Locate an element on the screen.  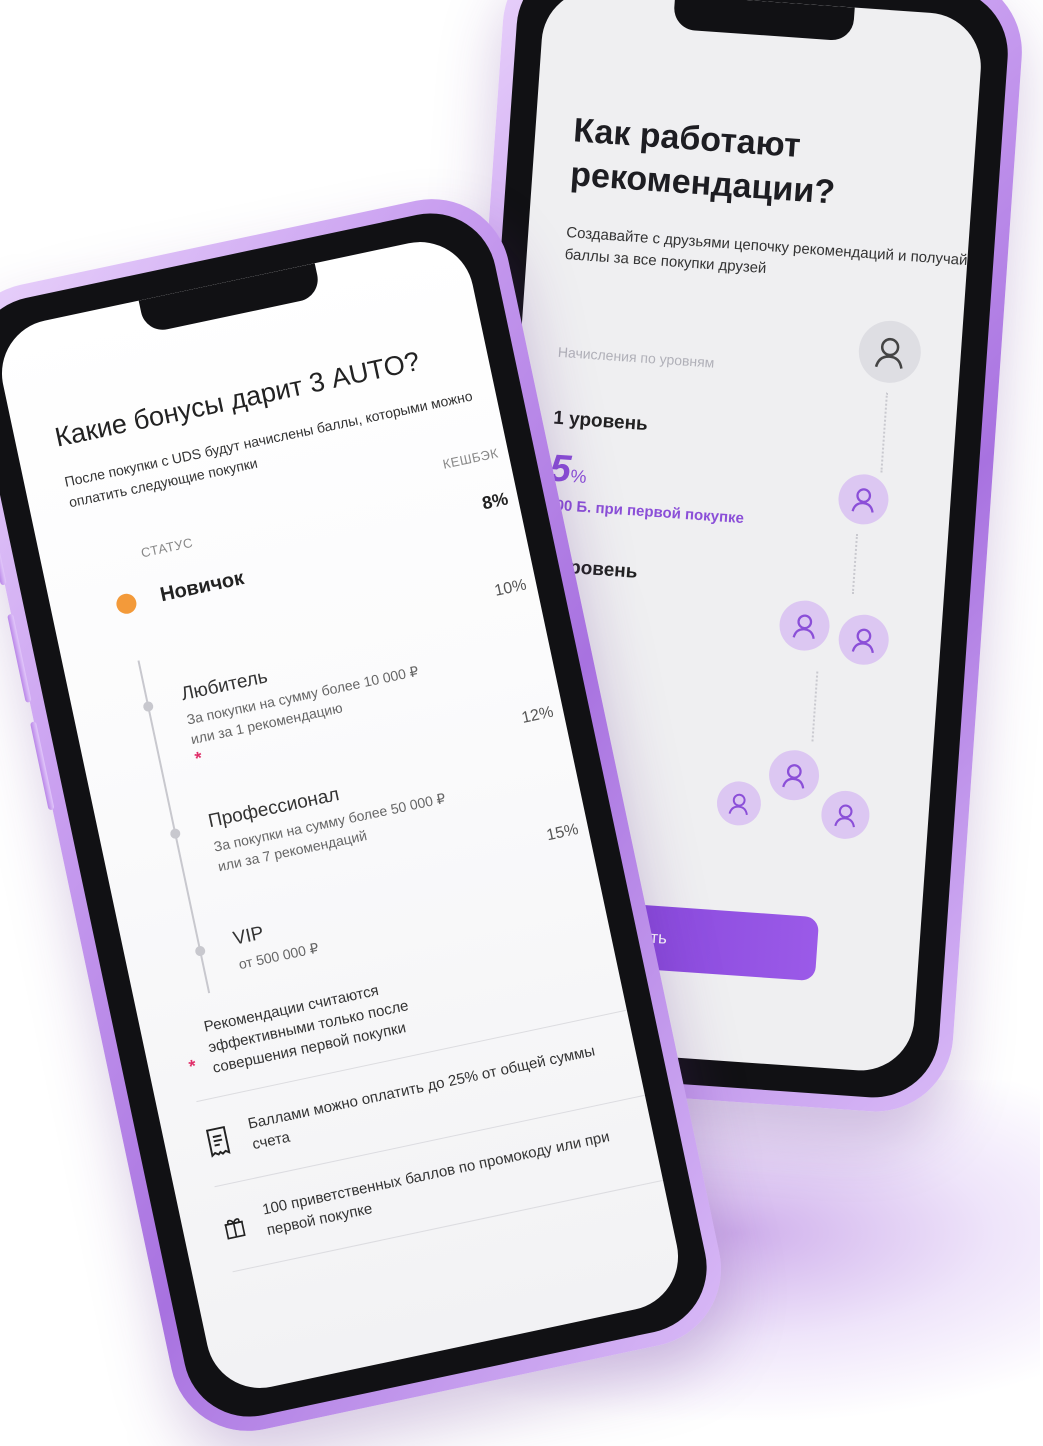
receipt-icon is located at coordinates (218, 1141).